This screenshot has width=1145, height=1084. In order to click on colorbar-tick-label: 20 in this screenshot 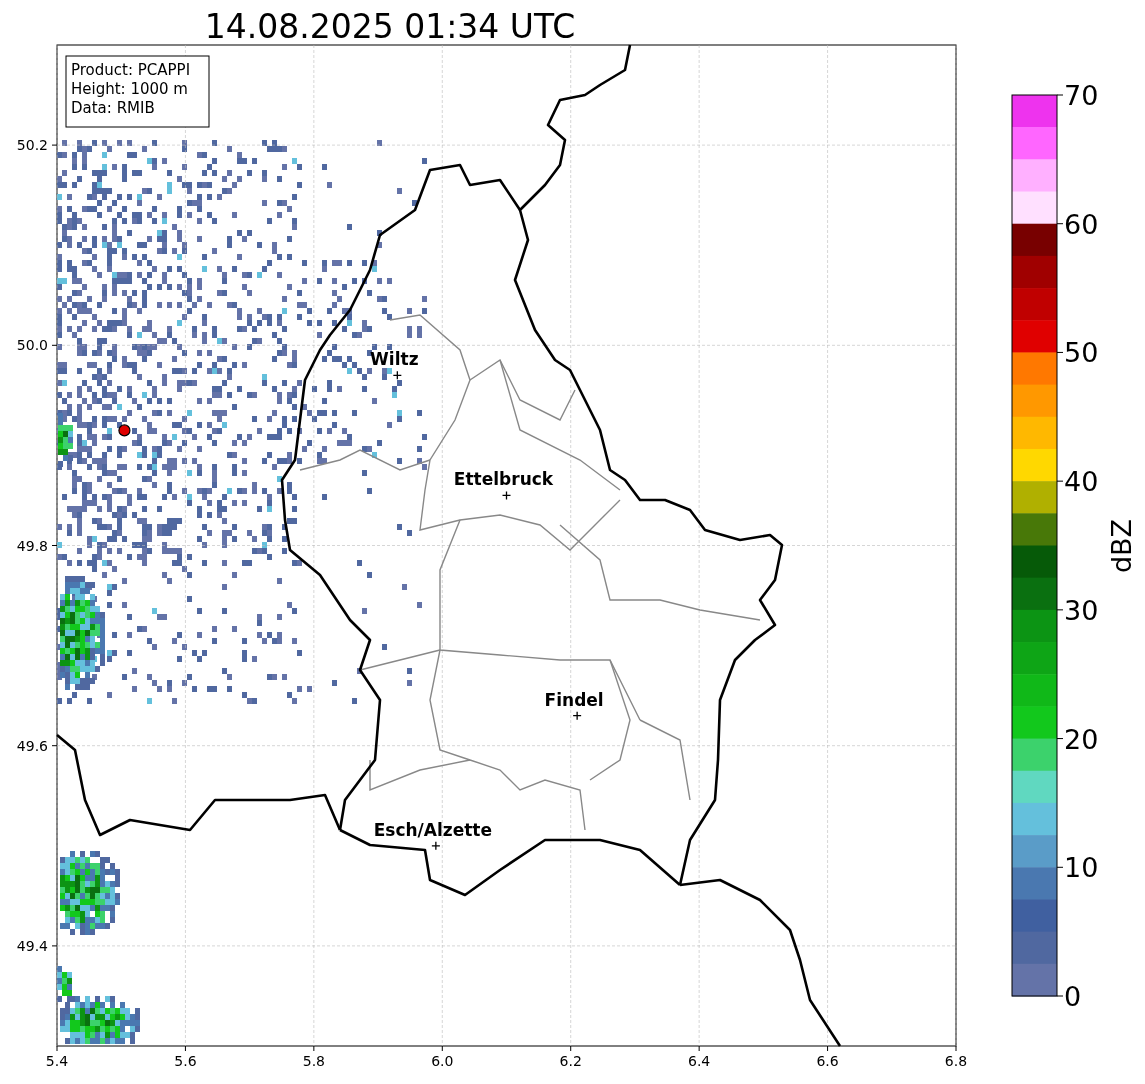, I will do `click(1081, 739)`.